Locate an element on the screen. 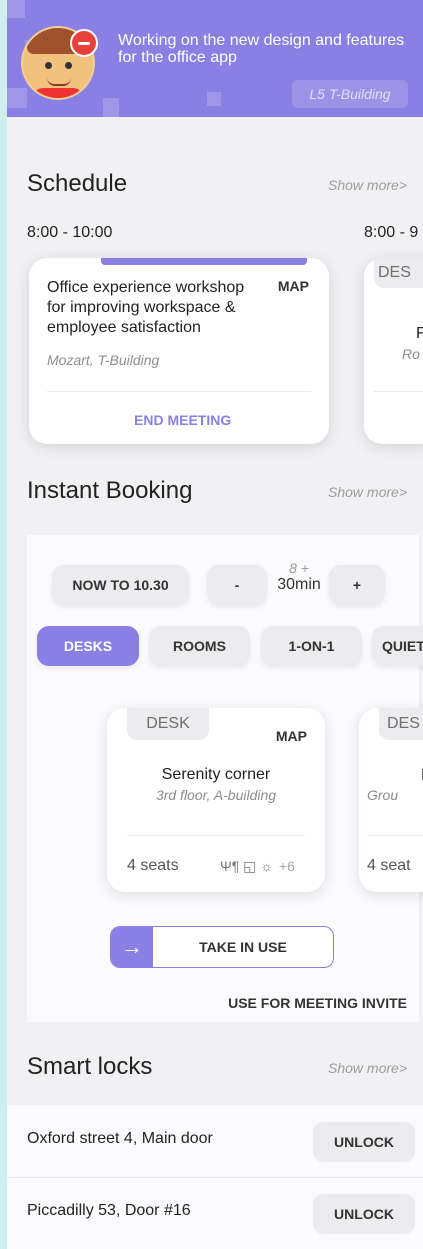 This screenshot has height=1249, width=423. filter-rooms: ROOMS is located at coordinates (199, 646).